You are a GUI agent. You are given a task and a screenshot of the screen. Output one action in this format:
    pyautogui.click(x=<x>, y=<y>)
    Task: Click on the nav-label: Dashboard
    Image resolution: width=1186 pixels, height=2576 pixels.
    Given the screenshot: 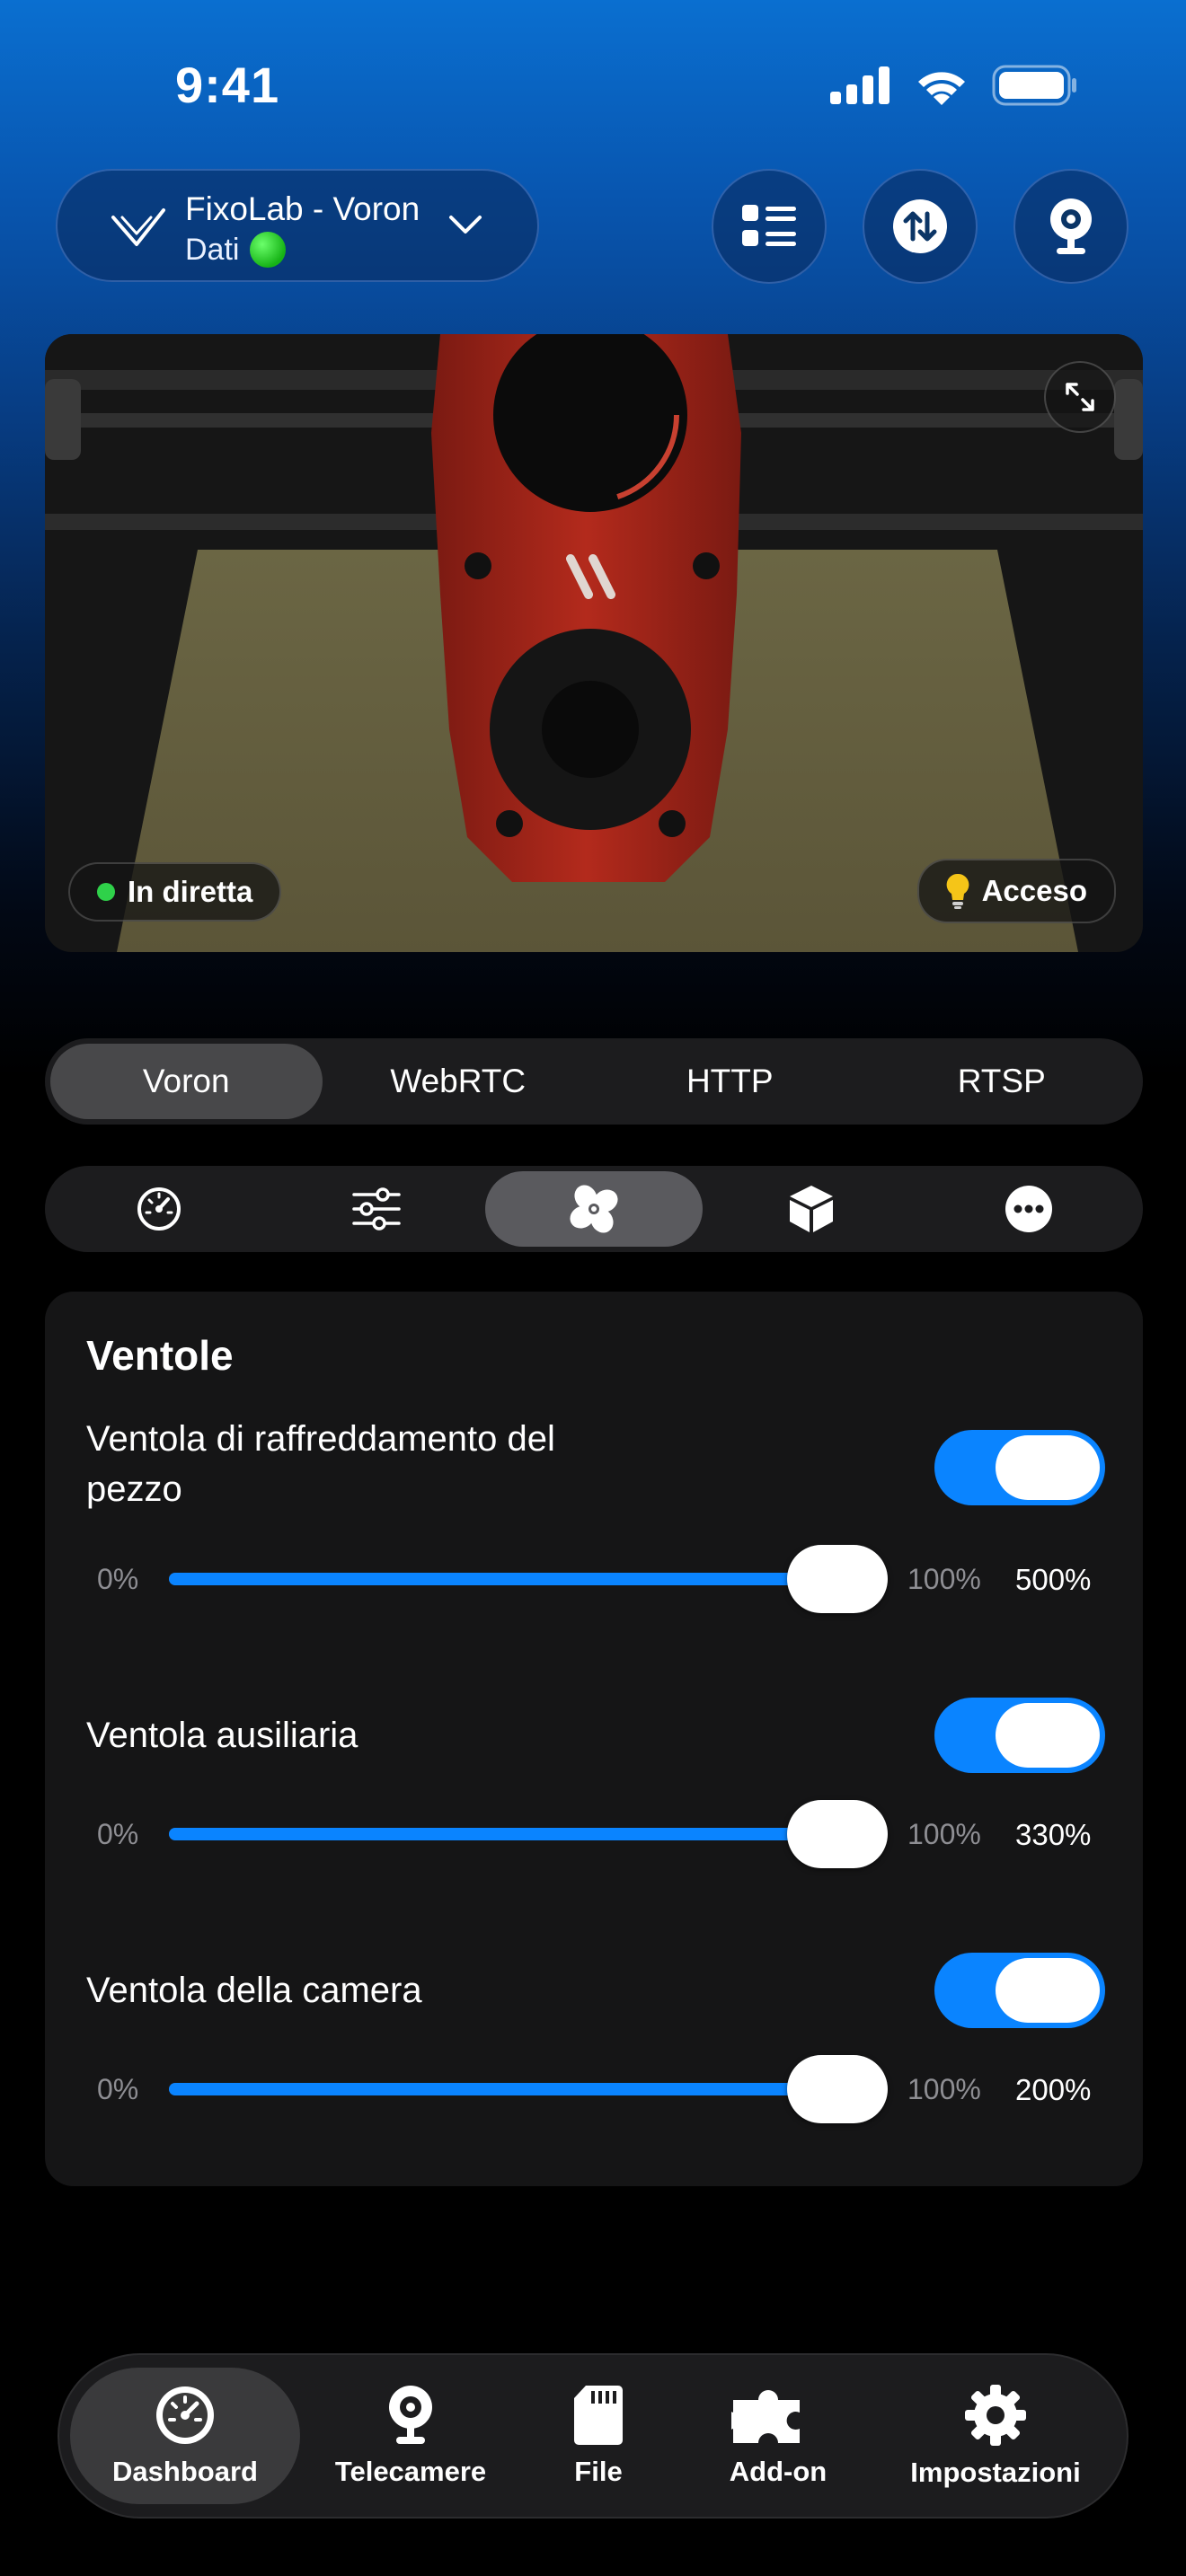 What is the action you would take?
    pyautogui.click(x=185, y=2471)
    